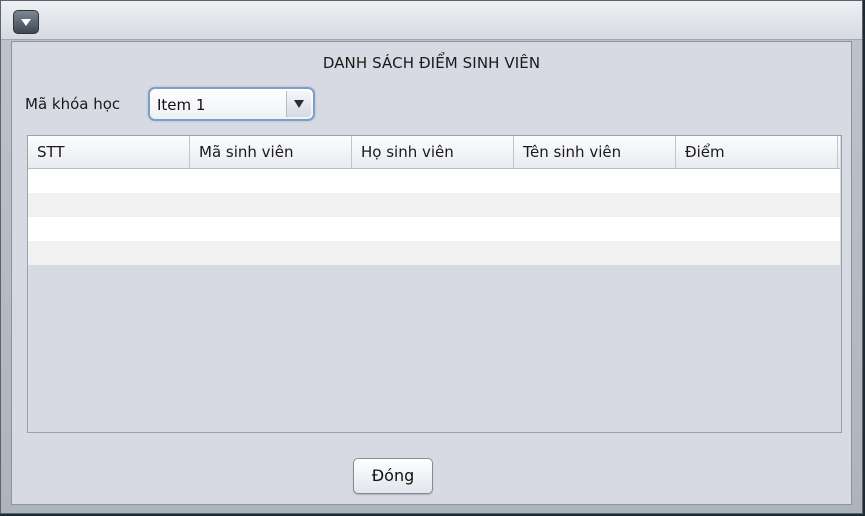 The height and width of the screenshot is (516, 865). I want to click on combo-arrow-button, so click(298, 104).